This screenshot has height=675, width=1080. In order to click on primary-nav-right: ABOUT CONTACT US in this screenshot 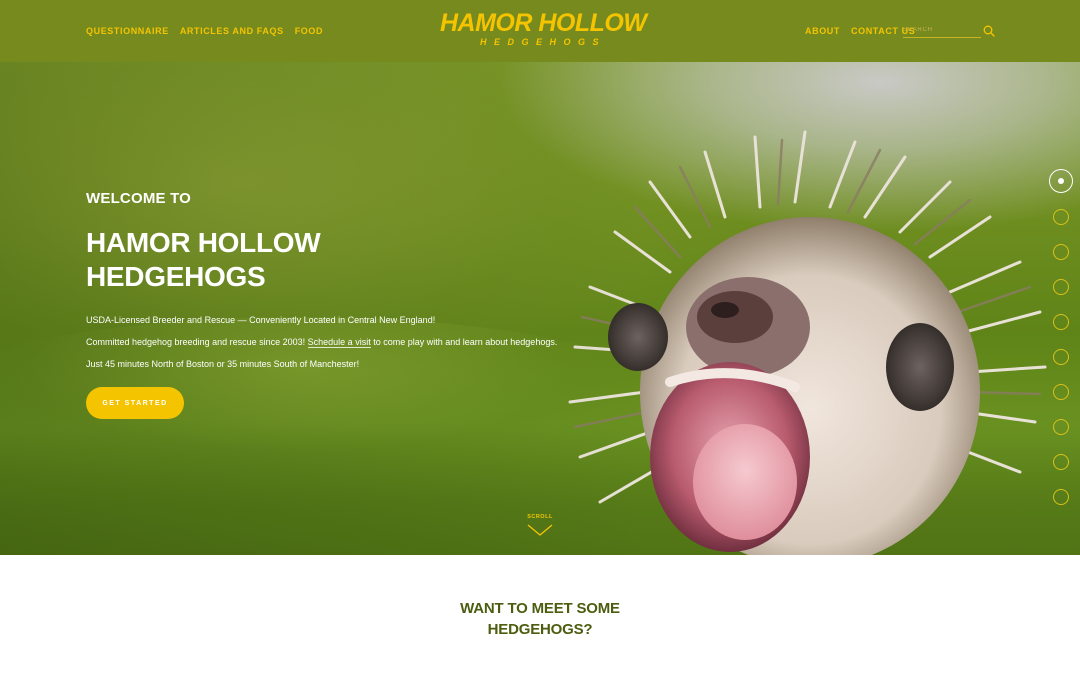, I will do `click(860, 31)`.